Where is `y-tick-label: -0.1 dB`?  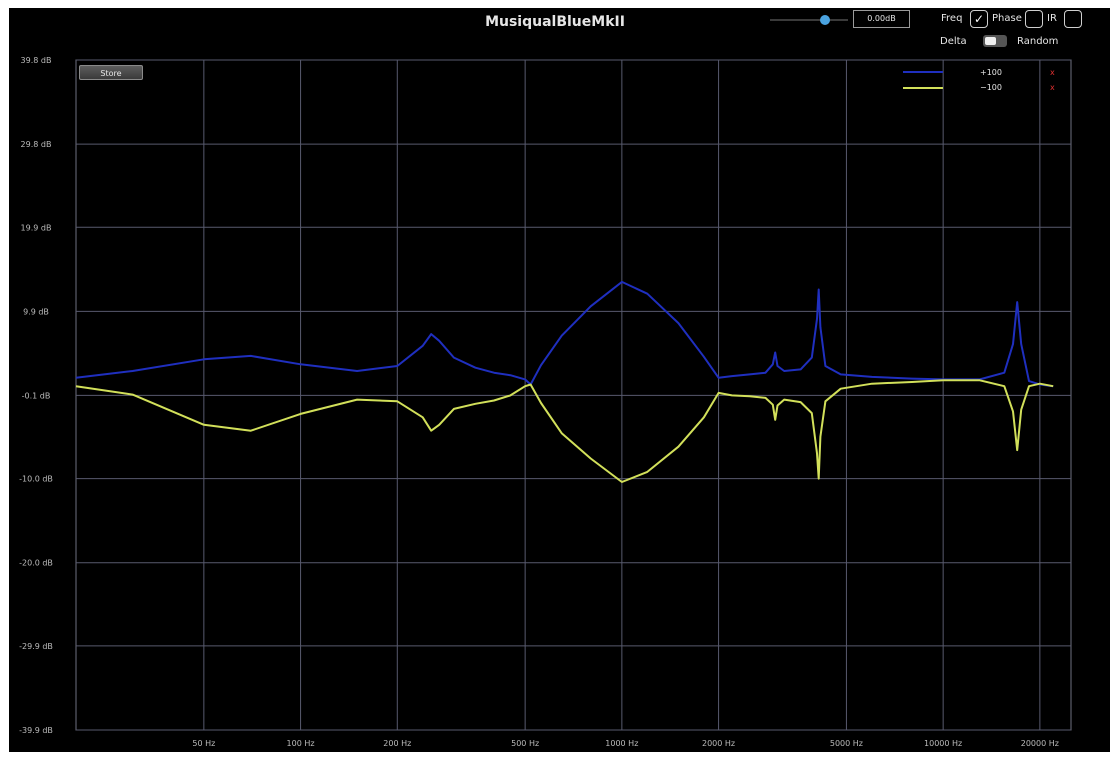 y-tick-label: -0.1 dB is located at coordinates (36, 395).